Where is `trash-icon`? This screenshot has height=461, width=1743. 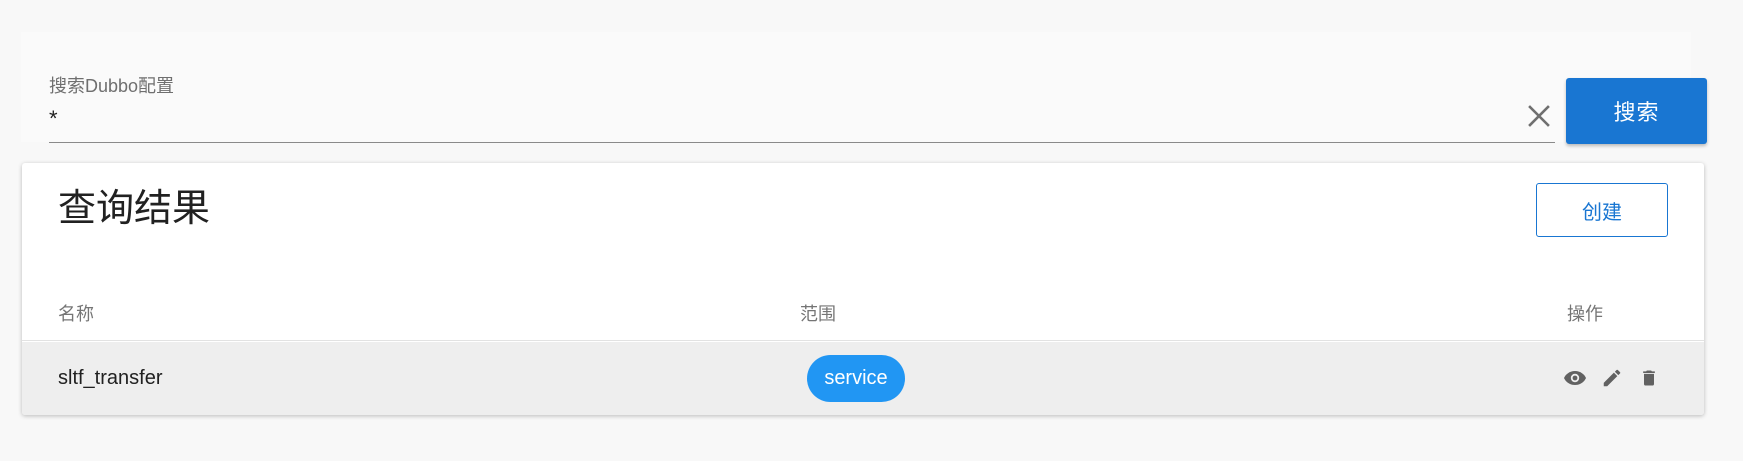 trash-icon is located at coordinates (1648, 378).